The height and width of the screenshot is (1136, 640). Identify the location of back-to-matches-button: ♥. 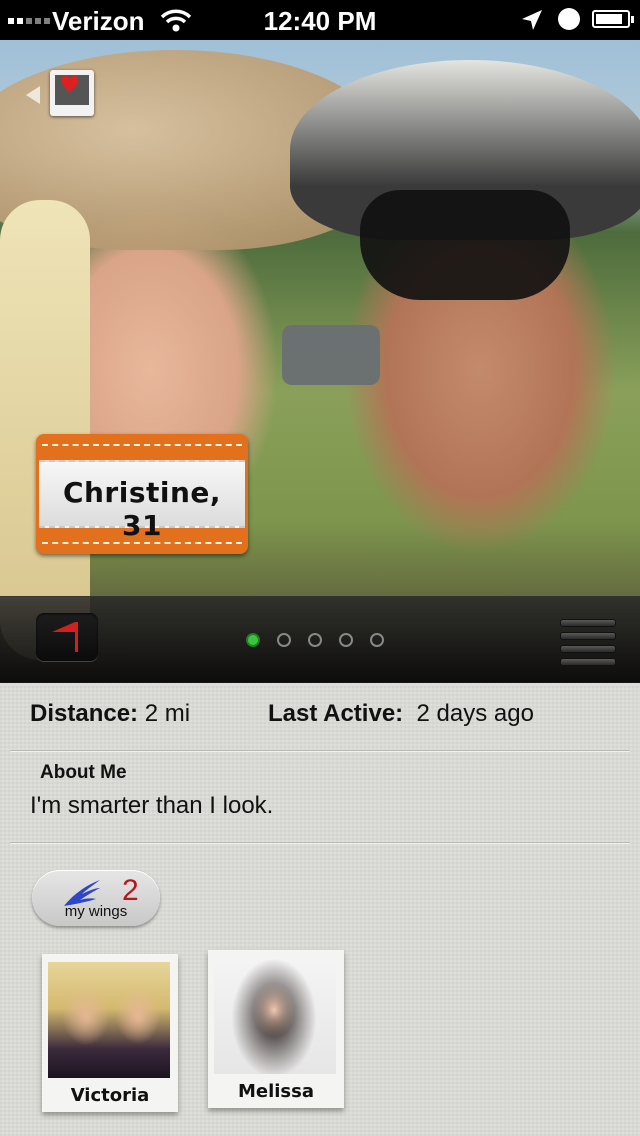
(58, 94).